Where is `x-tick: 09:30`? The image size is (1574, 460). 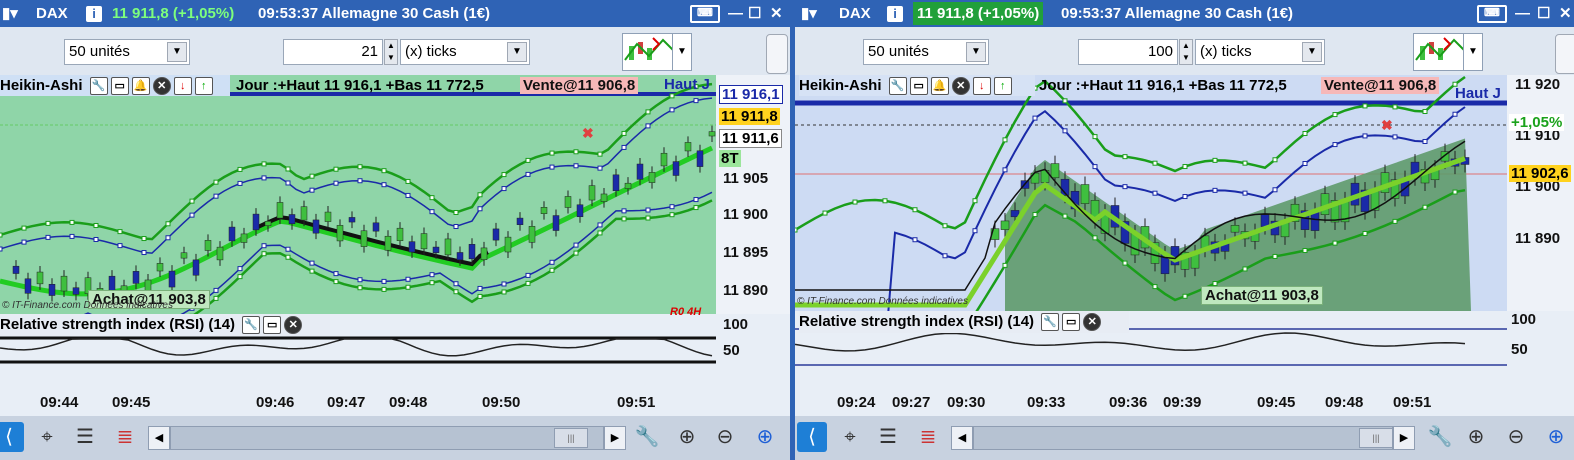 x-tick: 09:30 is located at coordinates (966, 402).